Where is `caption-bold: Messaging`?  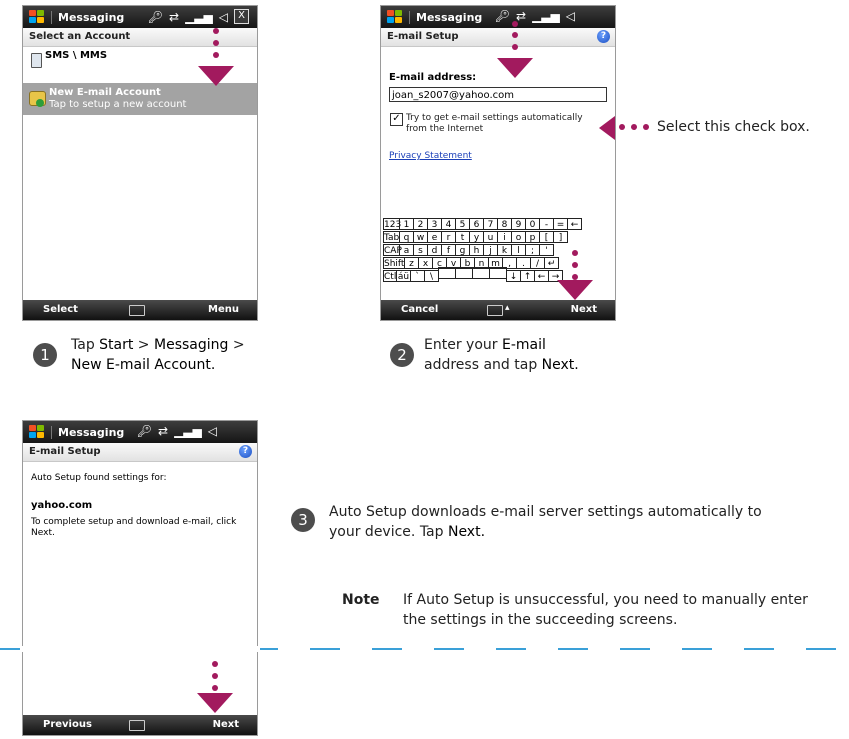 caption-bold: Messaging is located at coordinates (191, 345).